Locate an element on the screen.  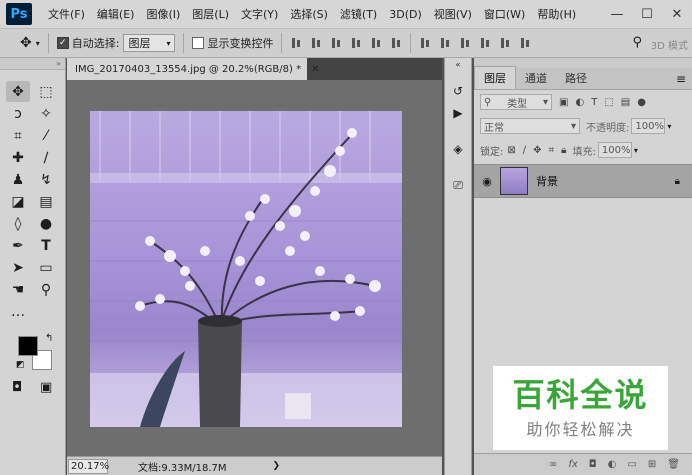
filter-type-icon: T is located at coordinates (594, 102).